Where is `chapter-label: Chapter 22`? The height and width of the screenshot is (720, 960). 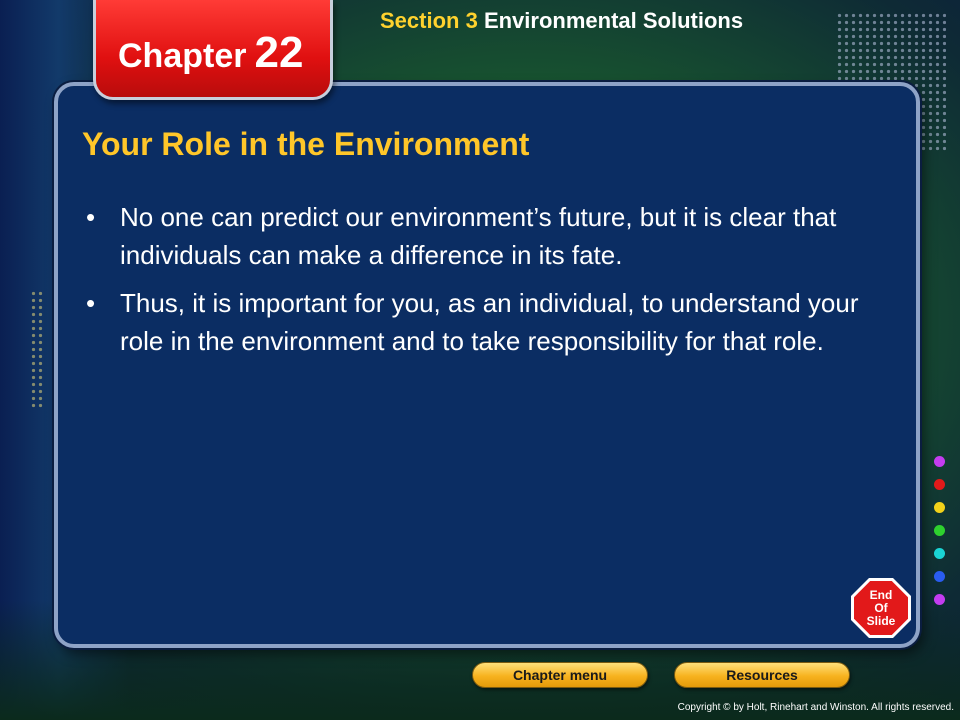
chapter-label: Chapter 22 is located at coordinates (210, 53).